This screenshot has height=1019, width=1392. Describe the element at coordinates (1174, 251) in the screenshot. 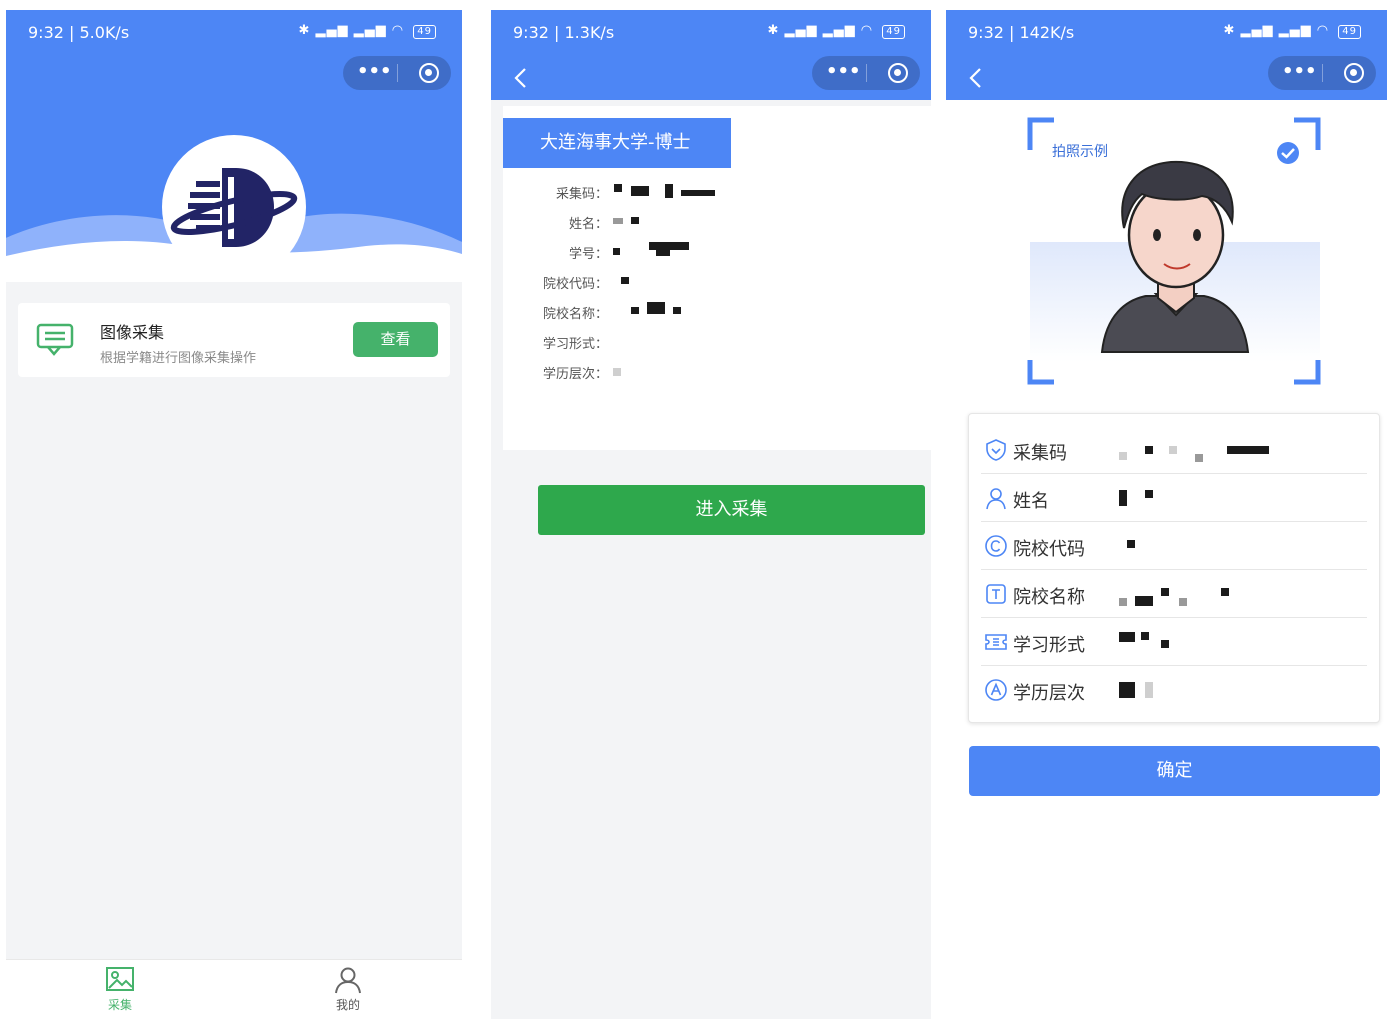

I see `photo-sample-frame` at that location.